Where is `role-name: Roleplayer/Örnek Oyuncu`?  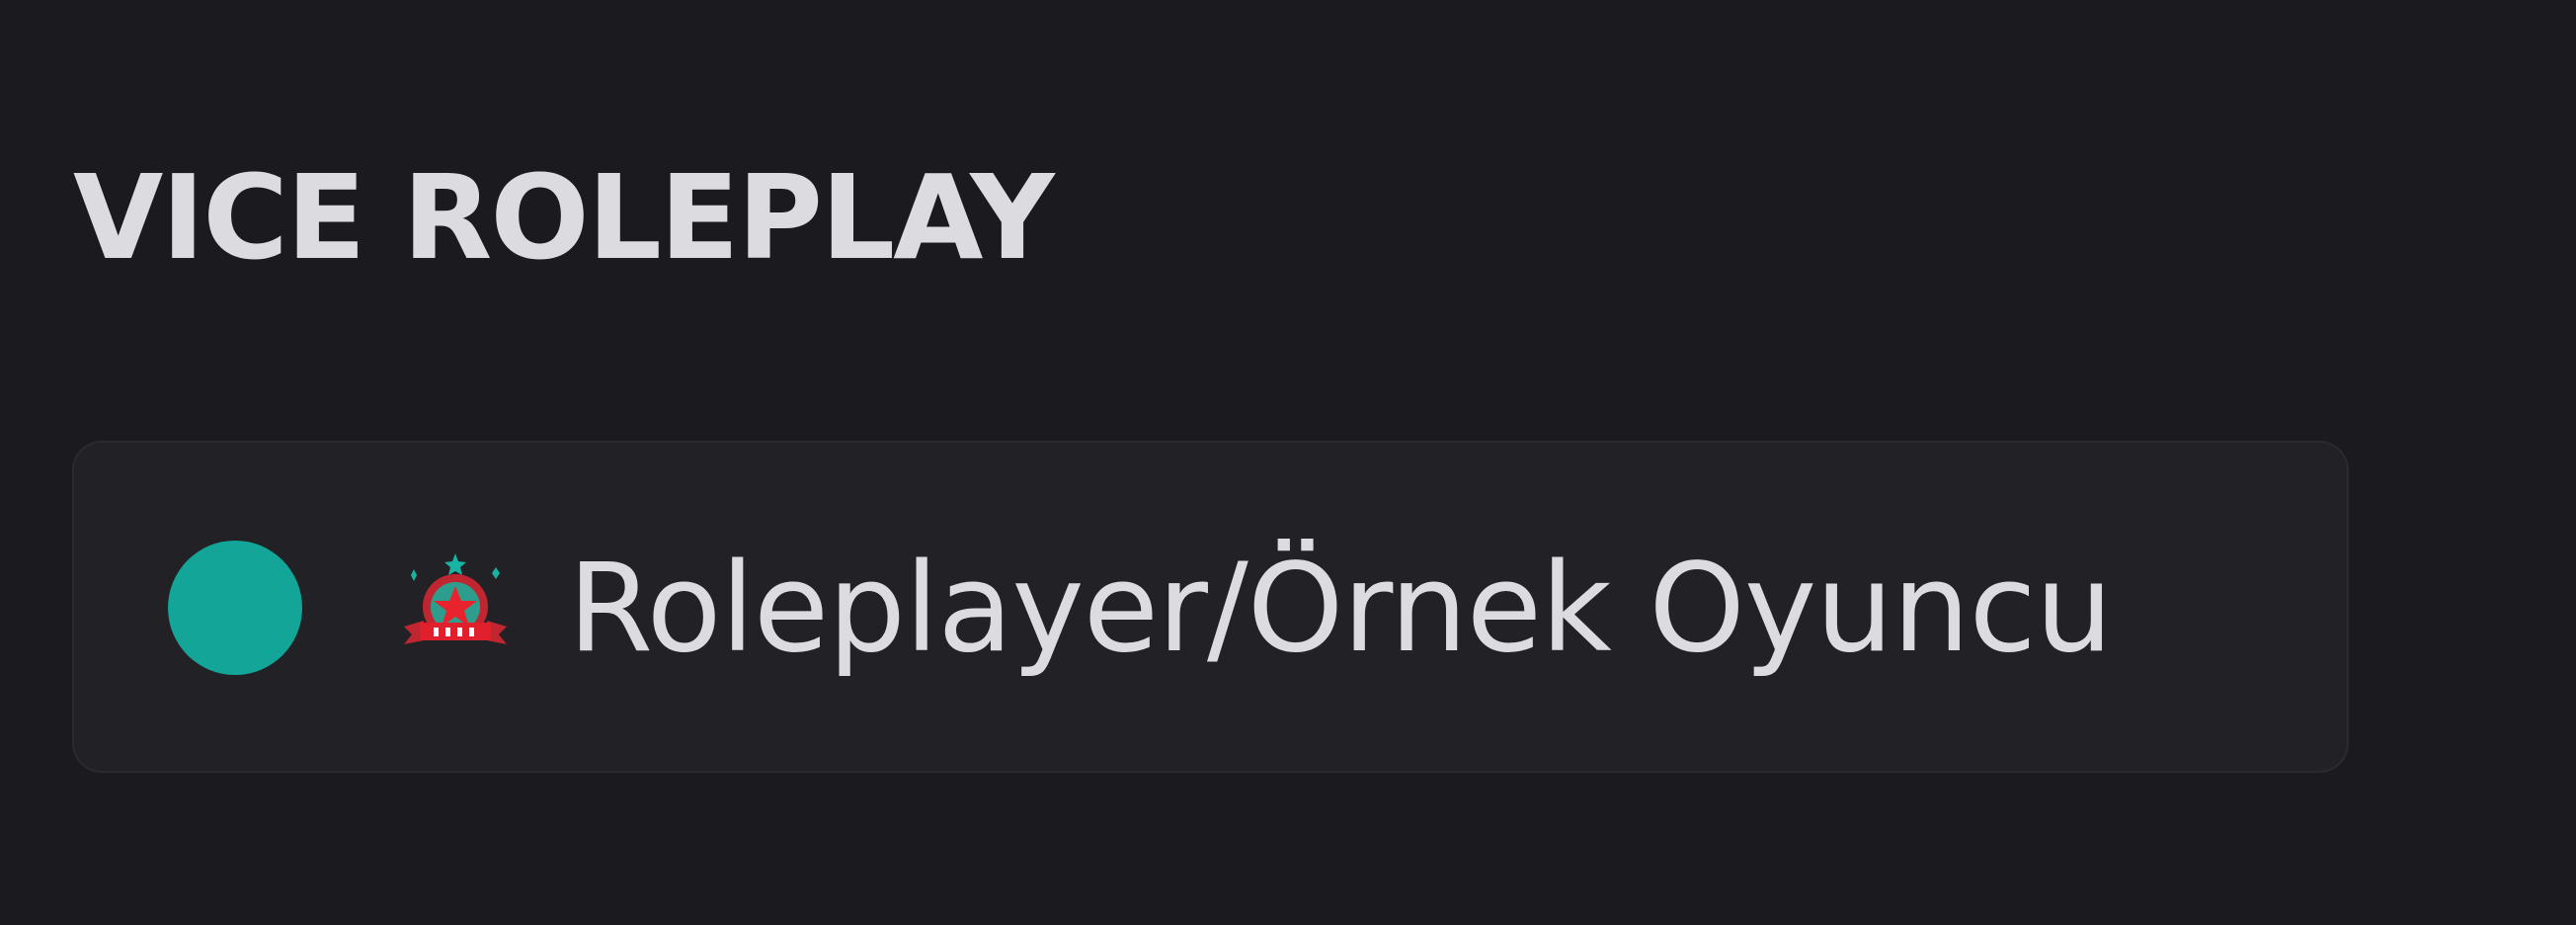 role-name: Roleplayer/Örnek Oyuncu is located at coordinates (1340, 609).